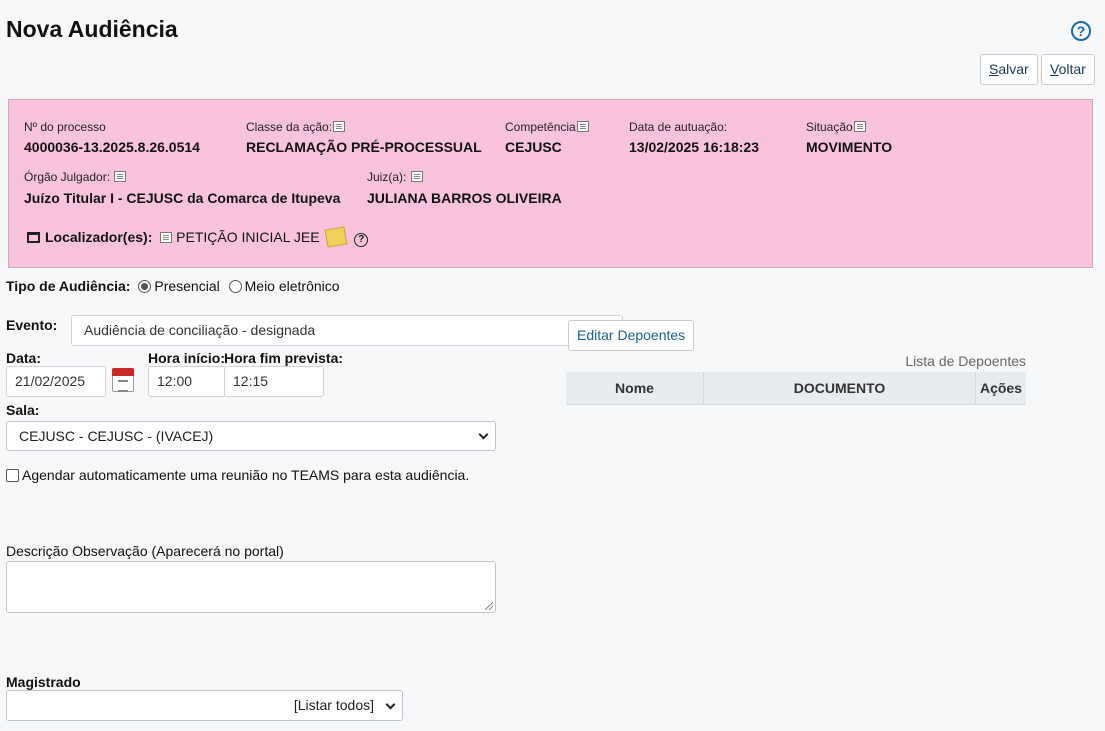 This screenshot has width=1105, height=731. Describe the element at coordinates (75, 177) in the screenshot. I see `court-body-label: Órgão Julgador:` at that location.